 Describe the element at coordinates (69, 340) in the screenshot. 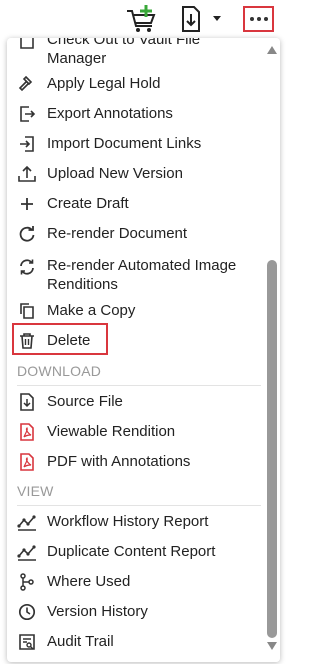

I see `menu-item-label: Delete` at that location.